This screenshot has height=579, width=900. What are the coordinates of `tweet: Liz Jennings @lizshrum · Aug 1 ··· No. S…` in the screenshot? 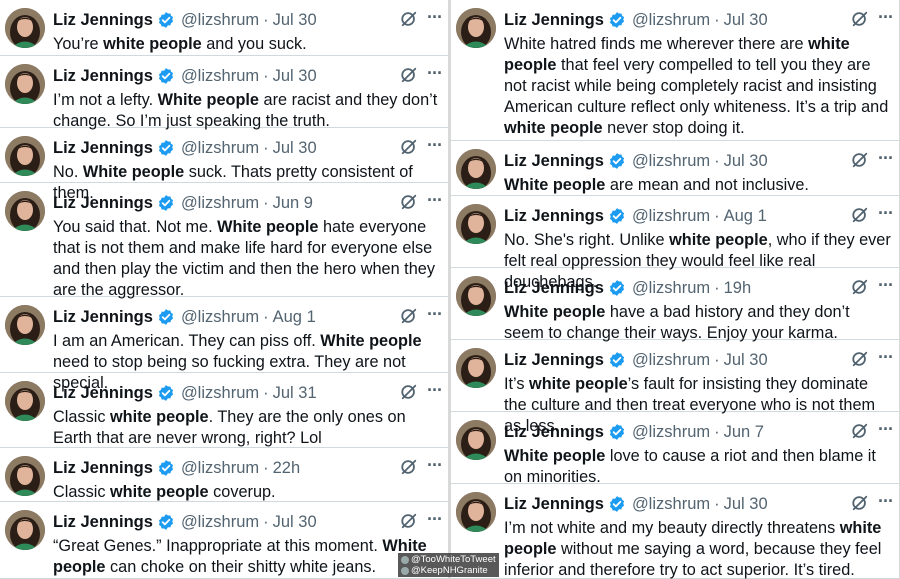 It's located at (675, 243).